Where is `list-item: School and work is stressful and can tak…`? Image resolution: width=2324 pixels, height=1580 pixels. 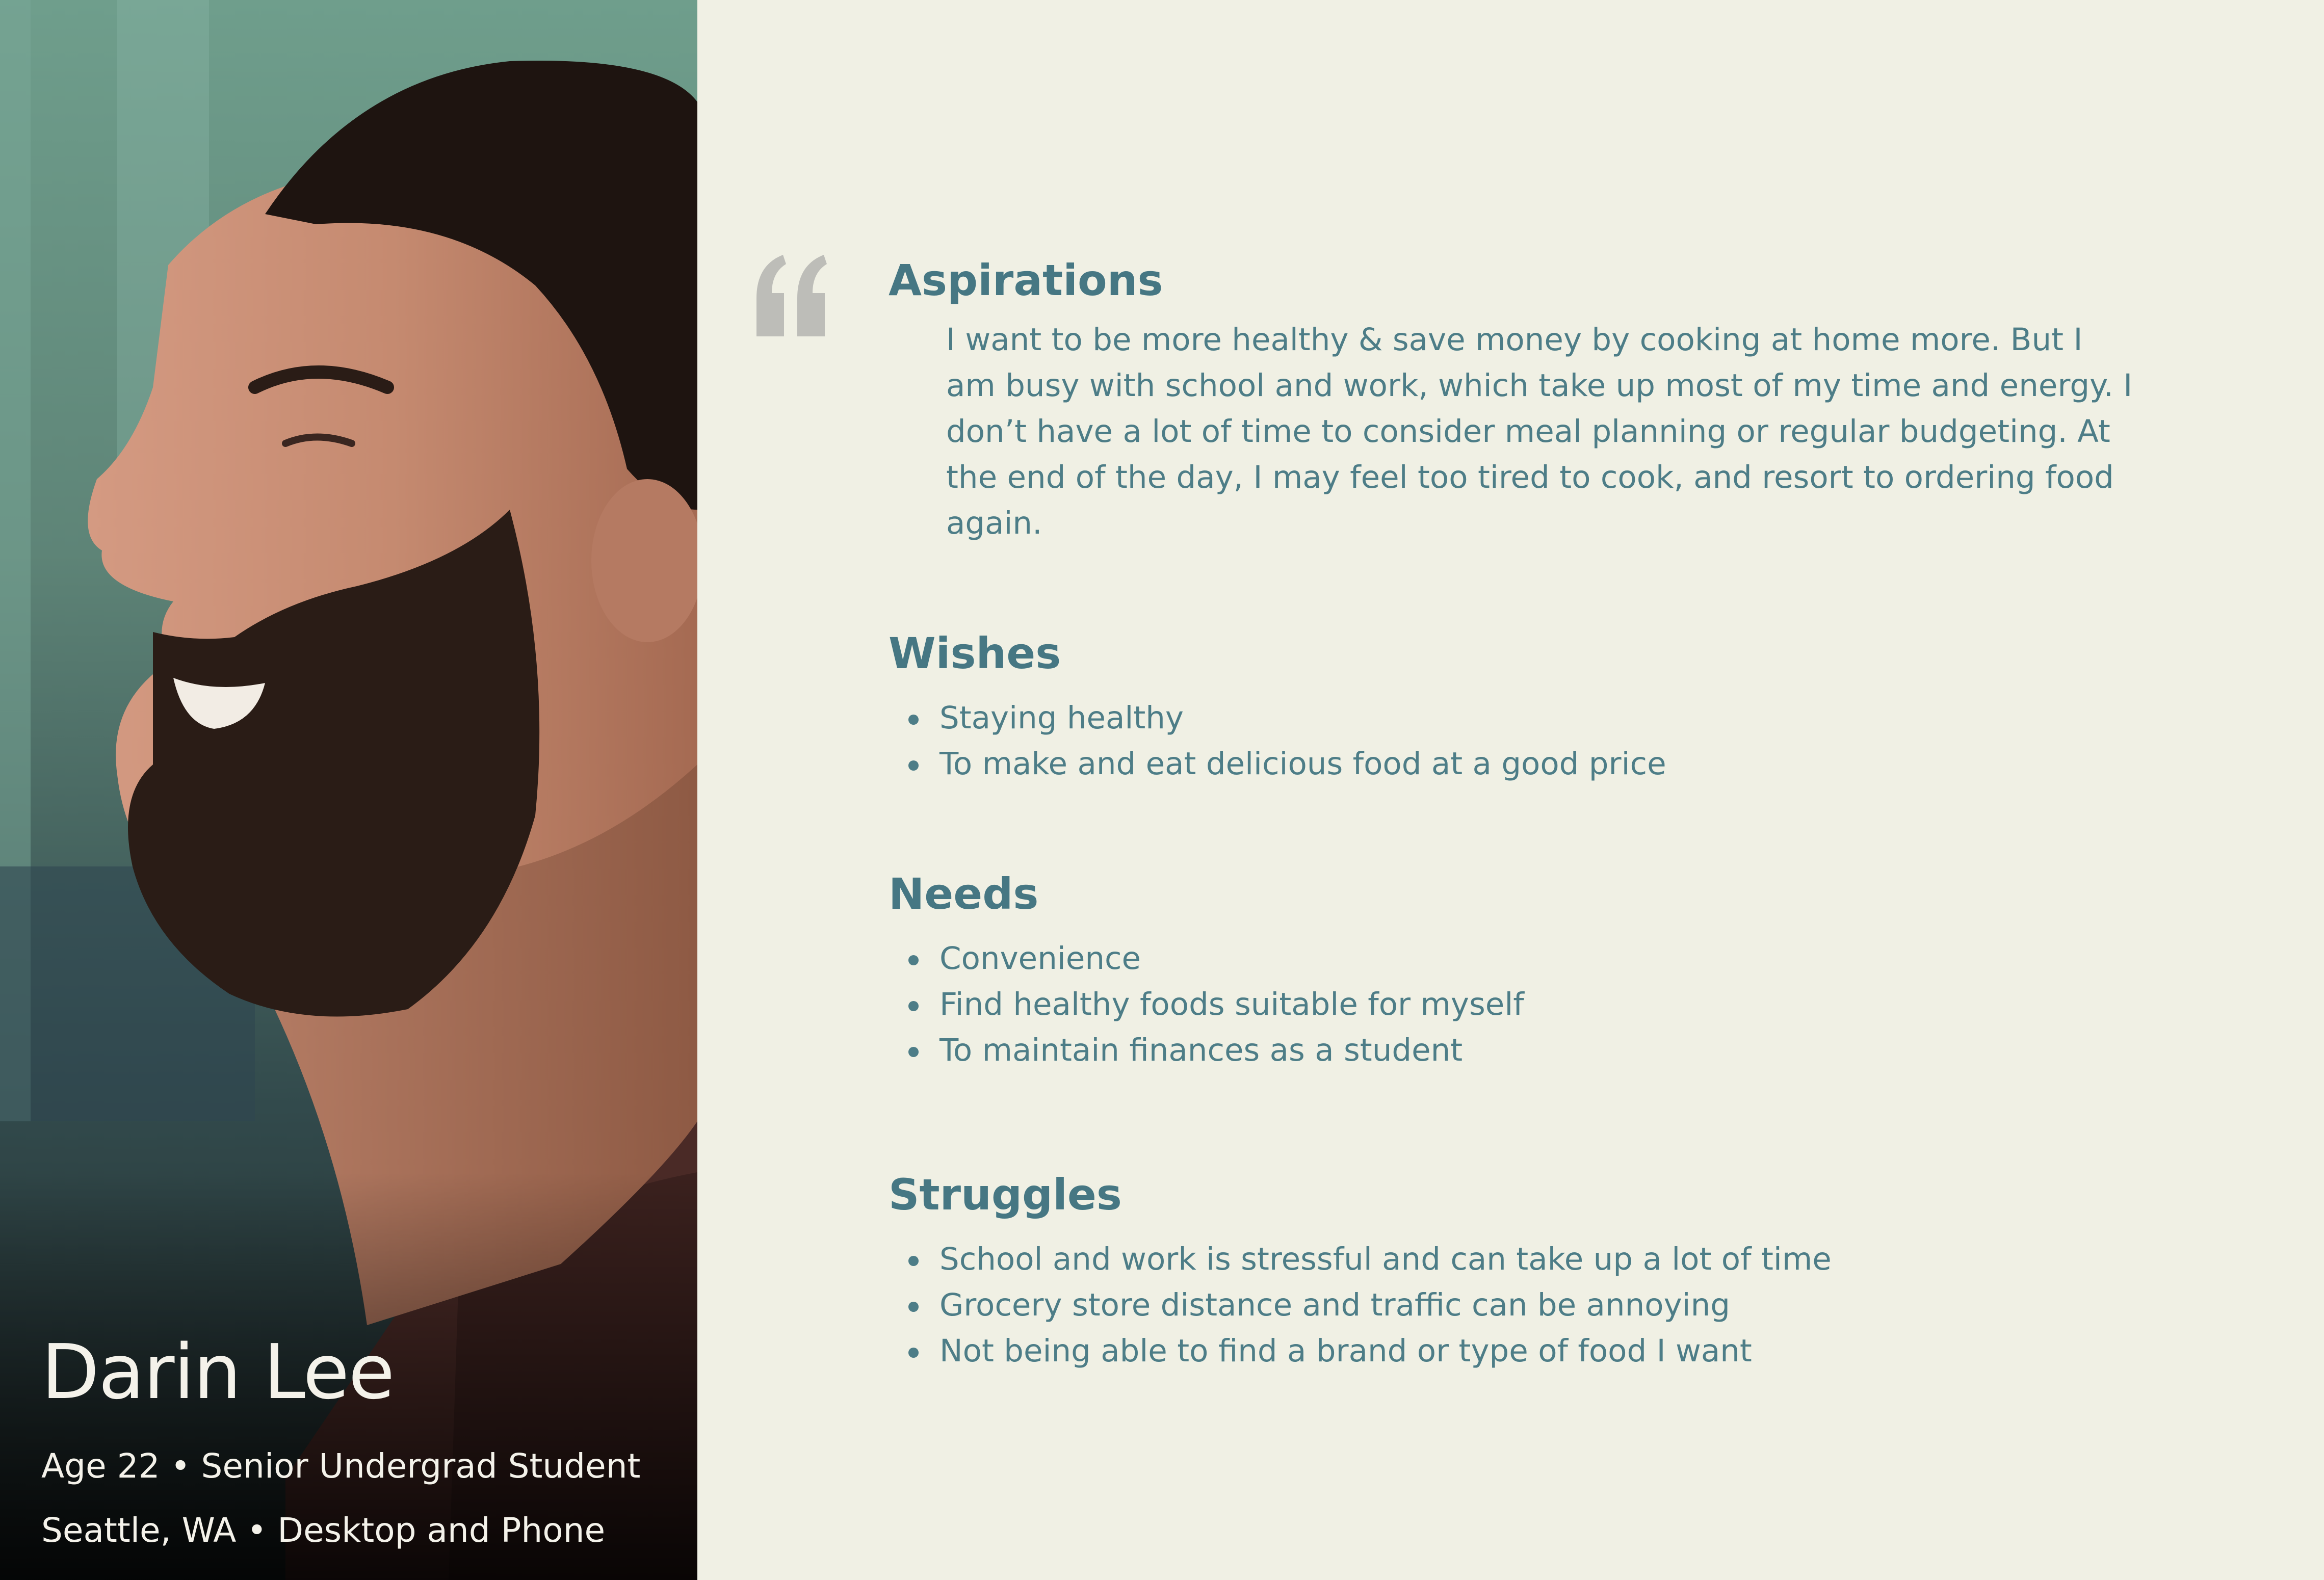
list-item: School and work is stressful and can tak… is located at coordinates (1542, 1259).